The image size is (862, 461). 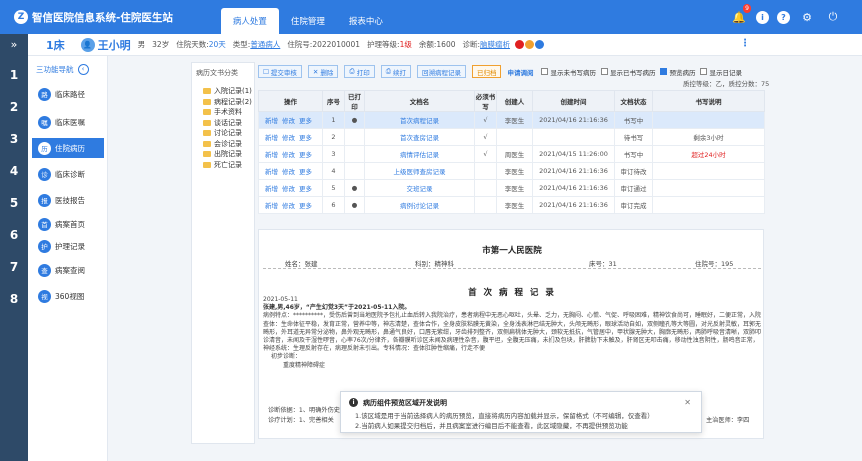 I want to click on cell-creator: 周医生, so click(x=514, y=154).